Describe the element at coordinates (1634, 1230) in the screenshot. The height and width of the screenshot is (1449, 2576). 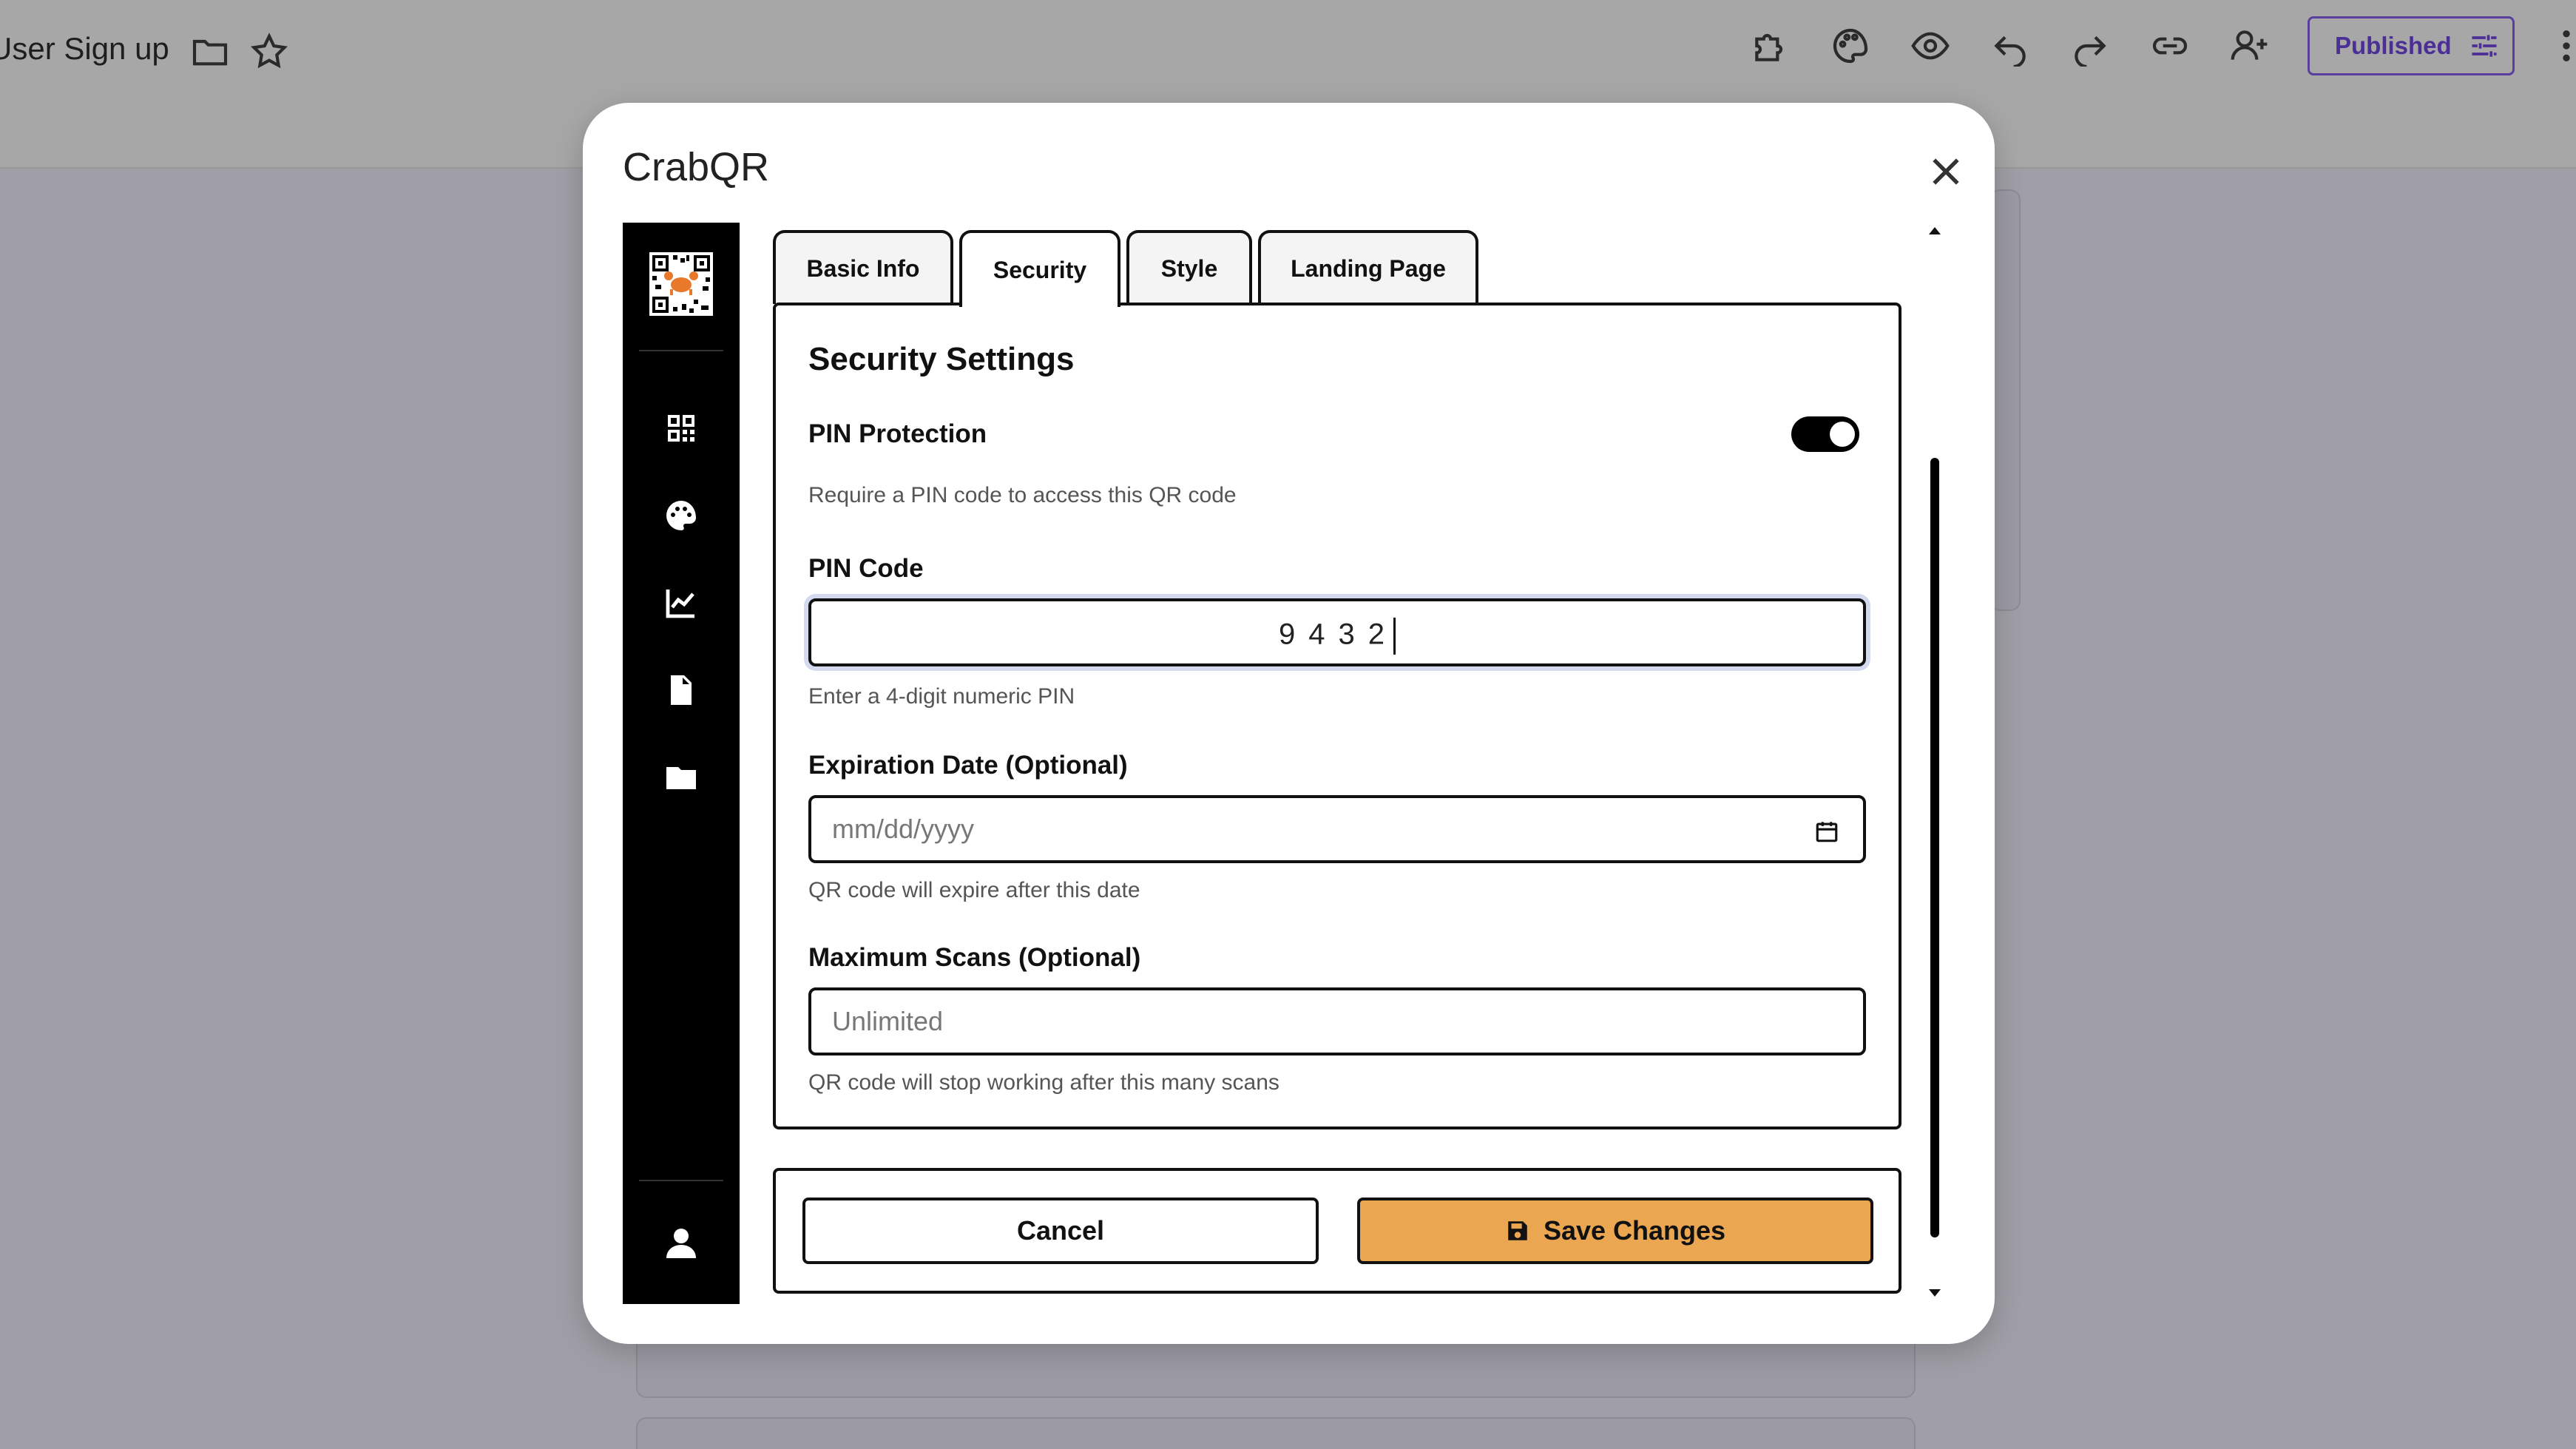
I see `save-changes-label: Save Changes` at that location.